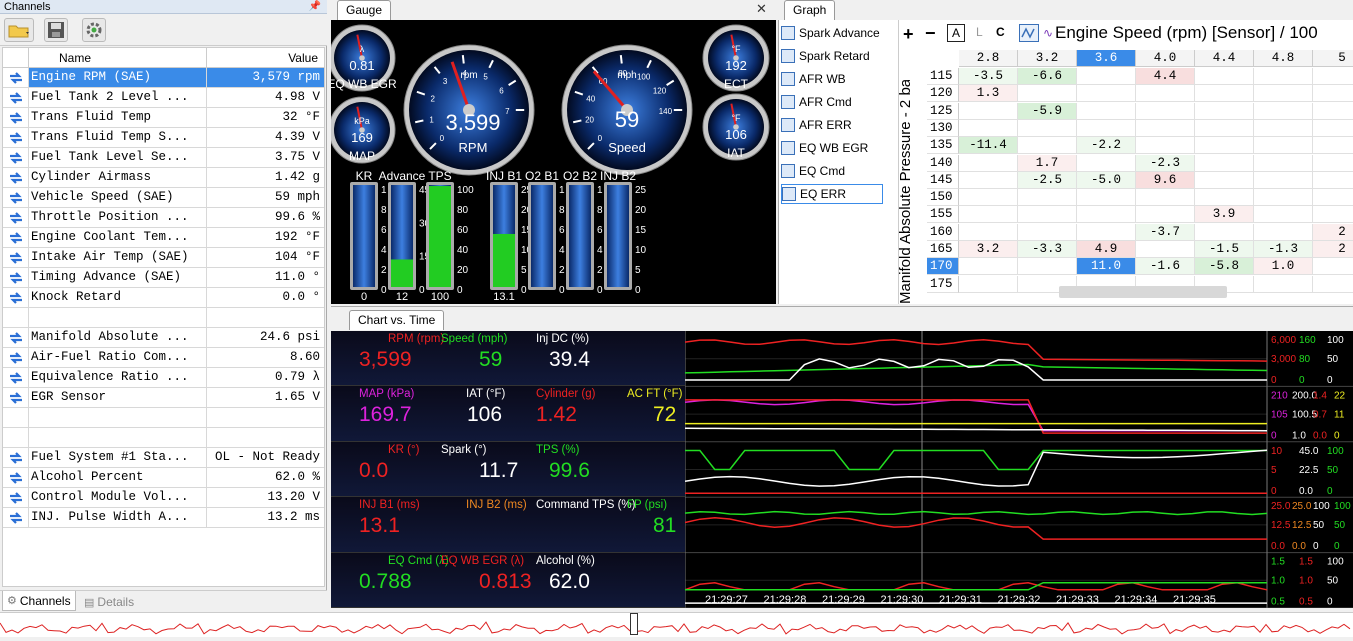 This screenshot has width=1353, height=641. What do you see at coordinates (832, 125) in the screenshot?
I see `graph-item: AFR ERR` at bounding box center [832, 125].